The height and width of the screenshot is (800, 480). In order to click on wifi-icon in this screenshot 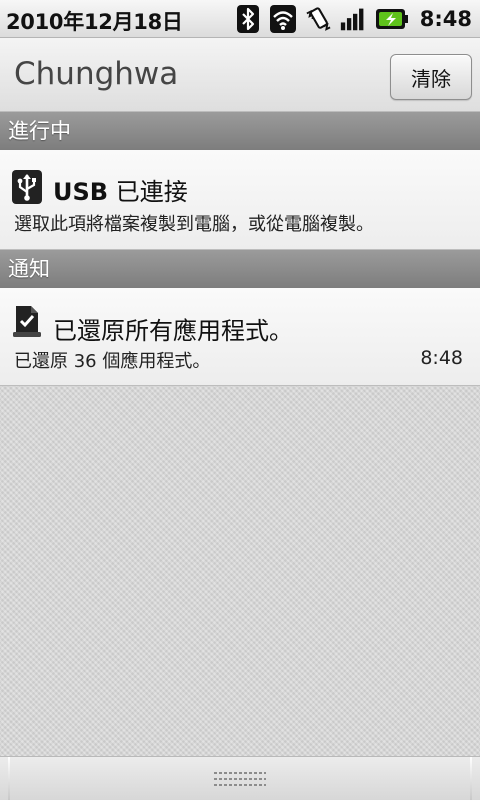, I will do `click(282, 19)`.